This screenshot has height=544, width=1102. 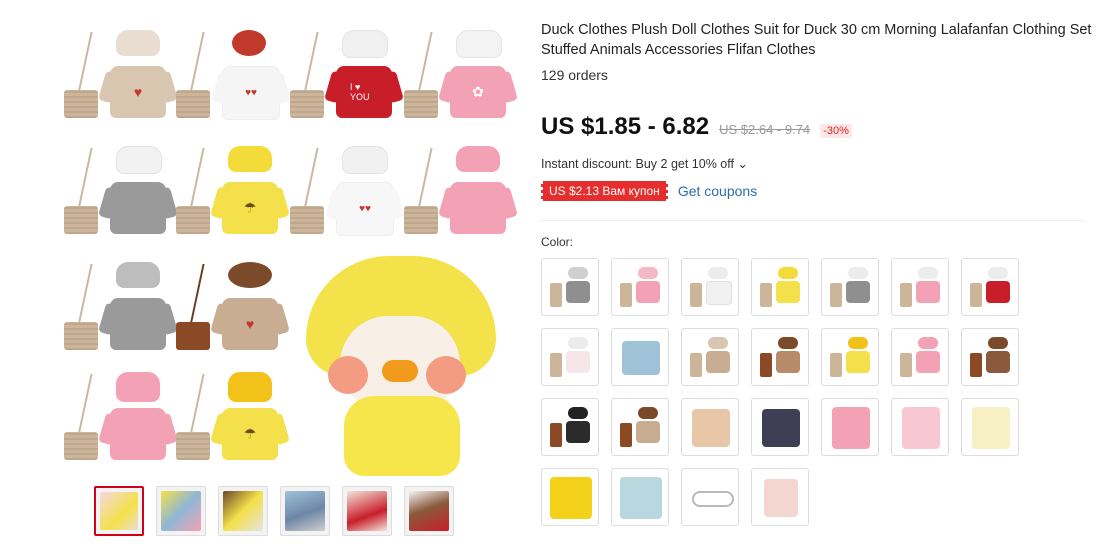 I want to click on instant-discount-toggle: Instant discount: Buy 2 get 10% off ⌄, so click(x=644, y=163).